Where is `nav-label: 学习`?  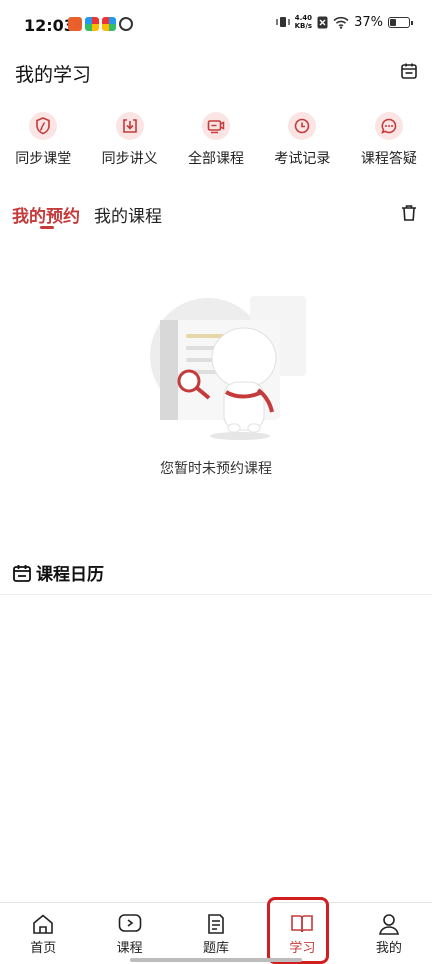
nav-label: 学习 is located at coordinates (302, 948).